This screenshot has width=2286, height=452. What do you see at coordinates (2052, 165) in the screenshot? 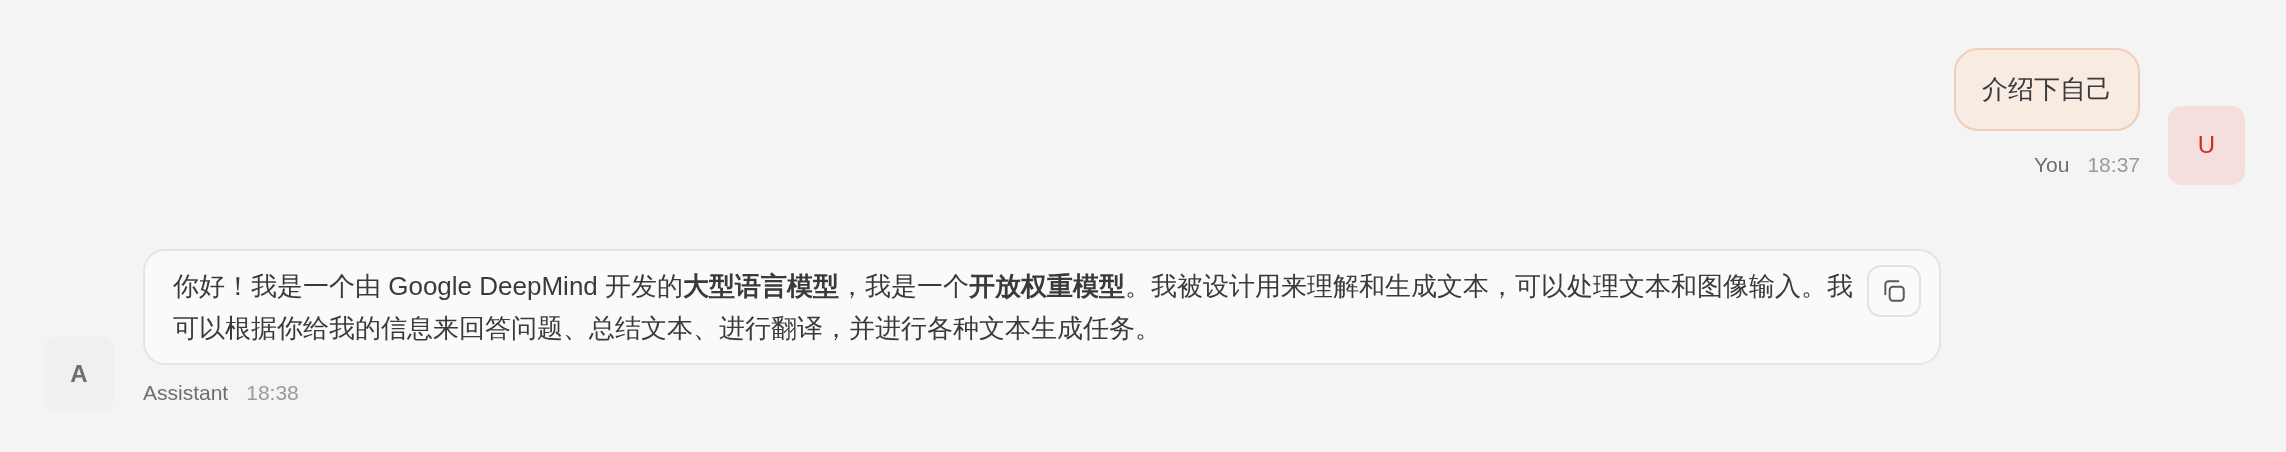
I see `sender-name: You` at bounding box center [2052, 165].